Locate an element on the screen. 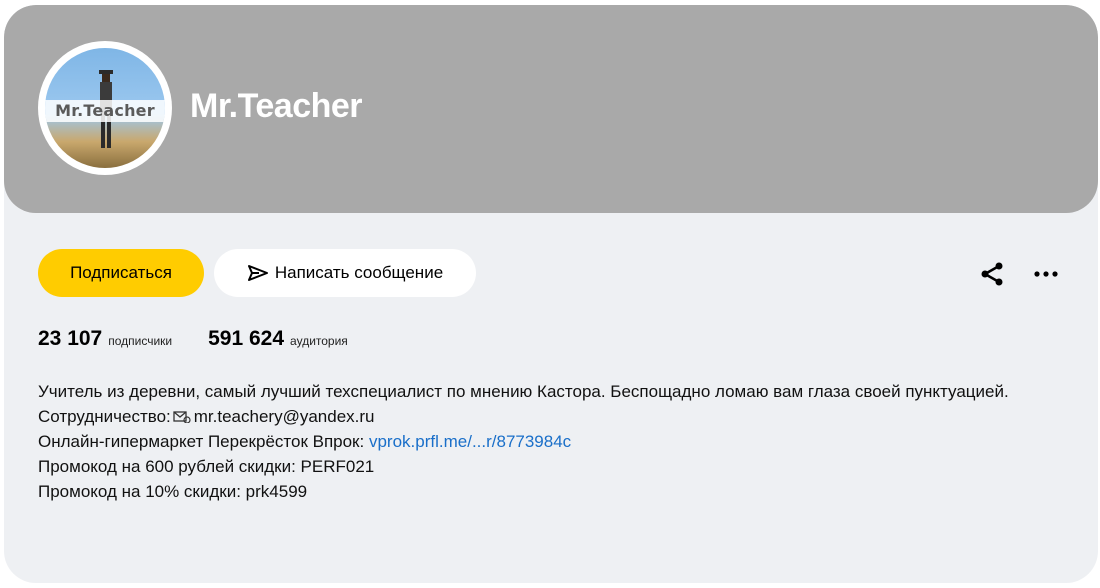 This screenshot has width=1100, height=588. store-link: vprok.prfl.me/...r/8773984c is located at coordinates (470, 441).